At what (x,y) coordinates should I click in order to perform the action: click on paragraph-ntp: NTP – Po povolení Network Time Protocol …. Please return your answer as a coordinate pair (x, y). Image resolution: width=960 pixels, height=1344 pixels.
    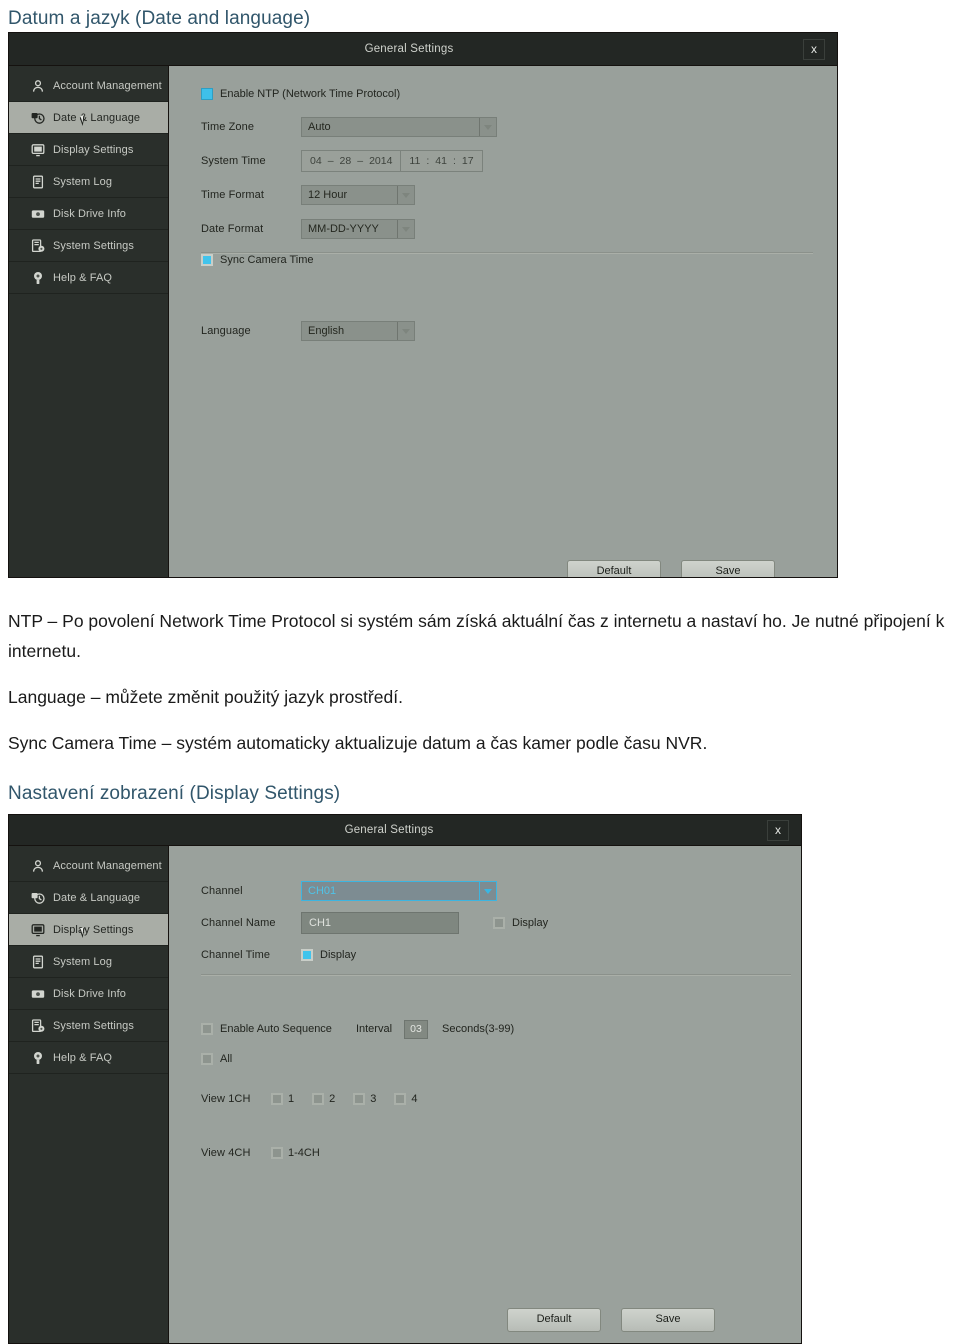
    Looking at the image, I should click on (476, 636).